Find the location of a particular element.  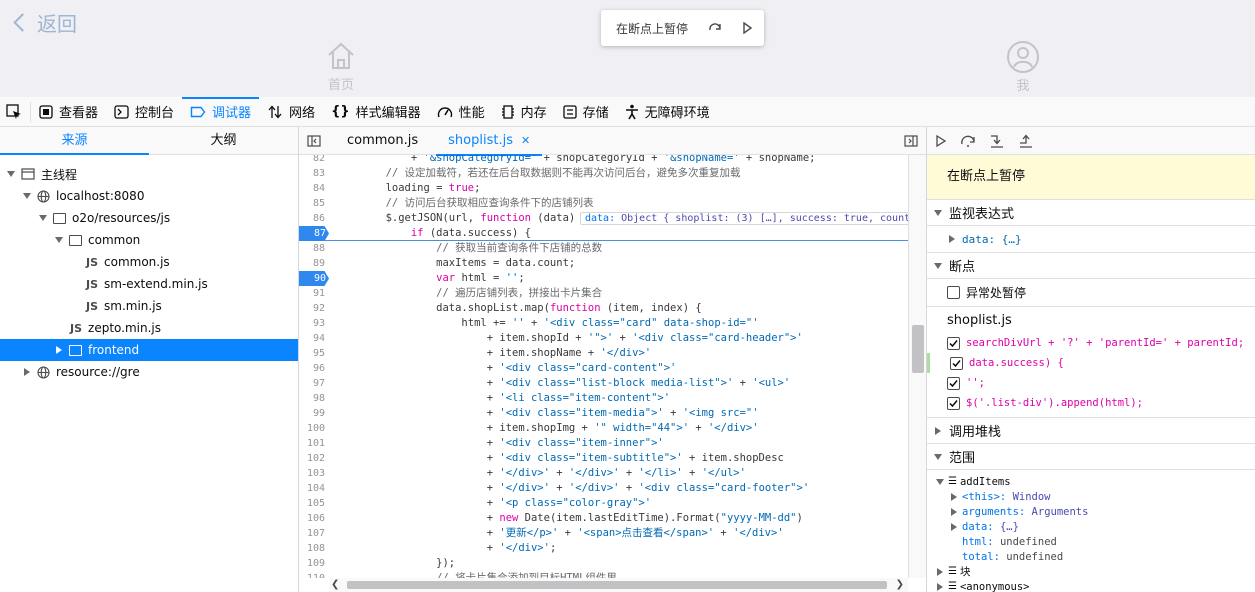

tree-item-domain: resource://gre is located at coordinates (149, 372).